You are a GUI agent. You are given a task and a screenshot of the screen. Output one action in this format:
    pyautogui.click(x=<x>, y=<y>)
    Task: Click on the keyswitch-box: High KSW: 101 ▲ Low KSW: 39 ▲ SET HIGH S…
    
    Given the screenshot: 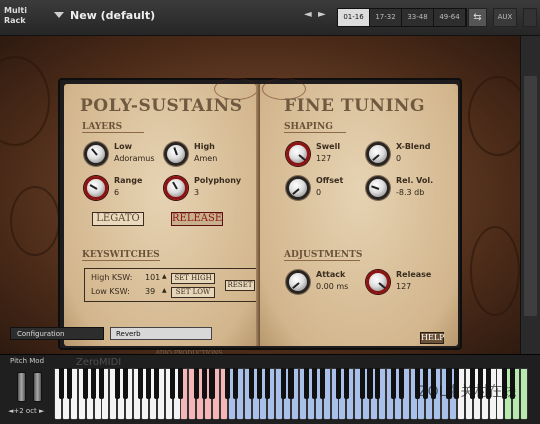 What is the action you would take?
    pyautogui.click(x=172, y=285)
    